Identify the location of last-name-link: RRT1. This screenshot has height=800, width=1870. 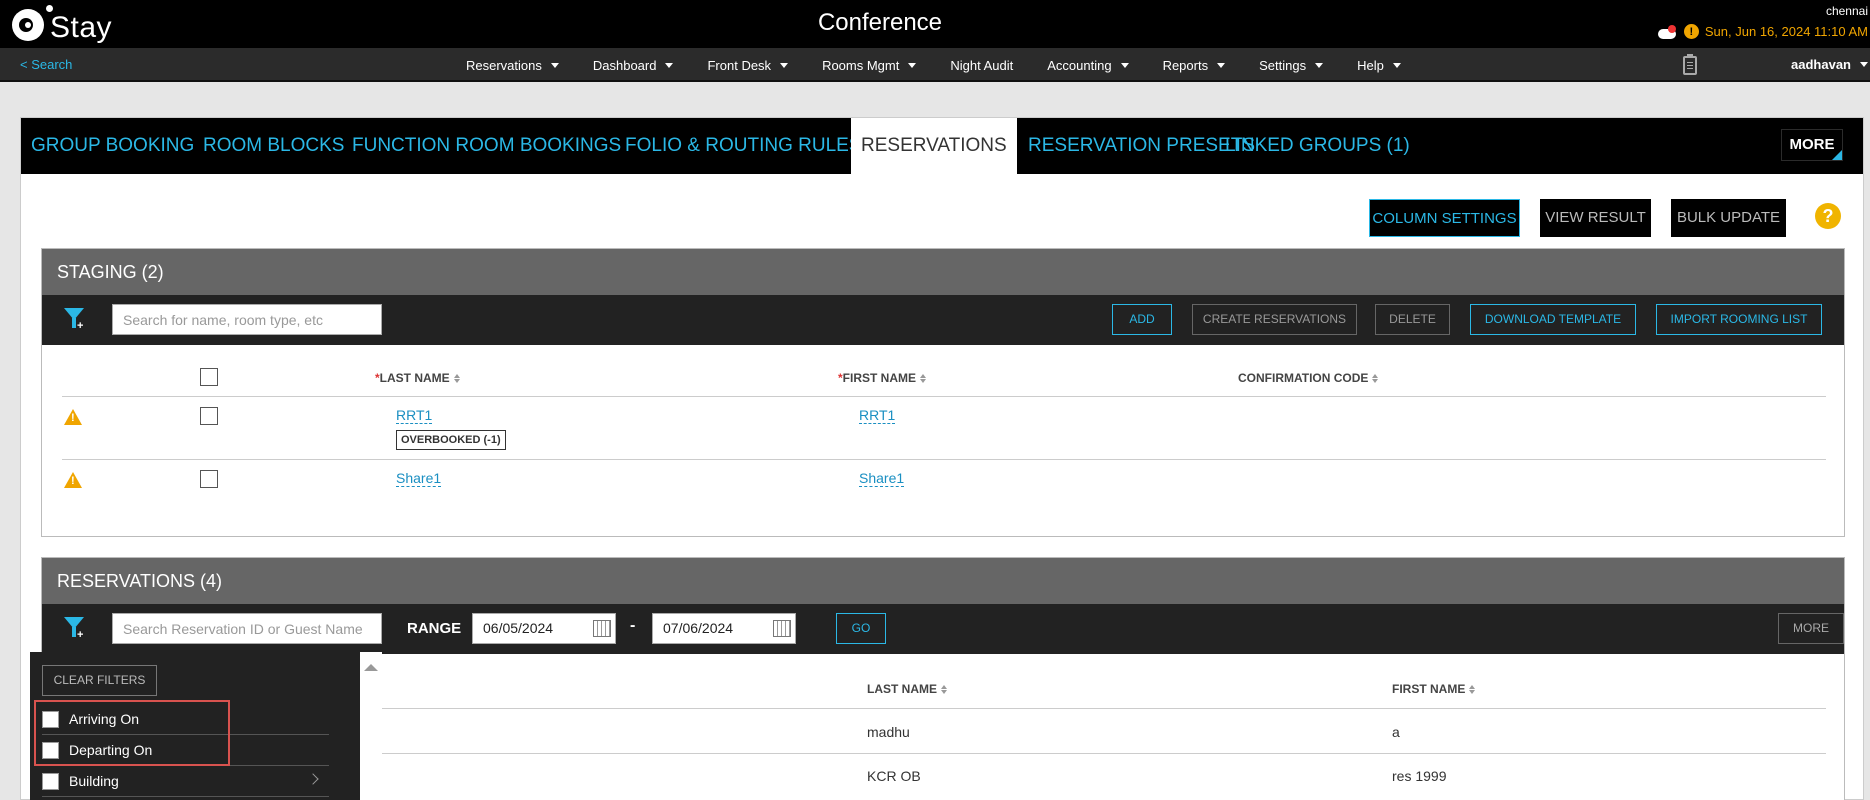
(414, 415).